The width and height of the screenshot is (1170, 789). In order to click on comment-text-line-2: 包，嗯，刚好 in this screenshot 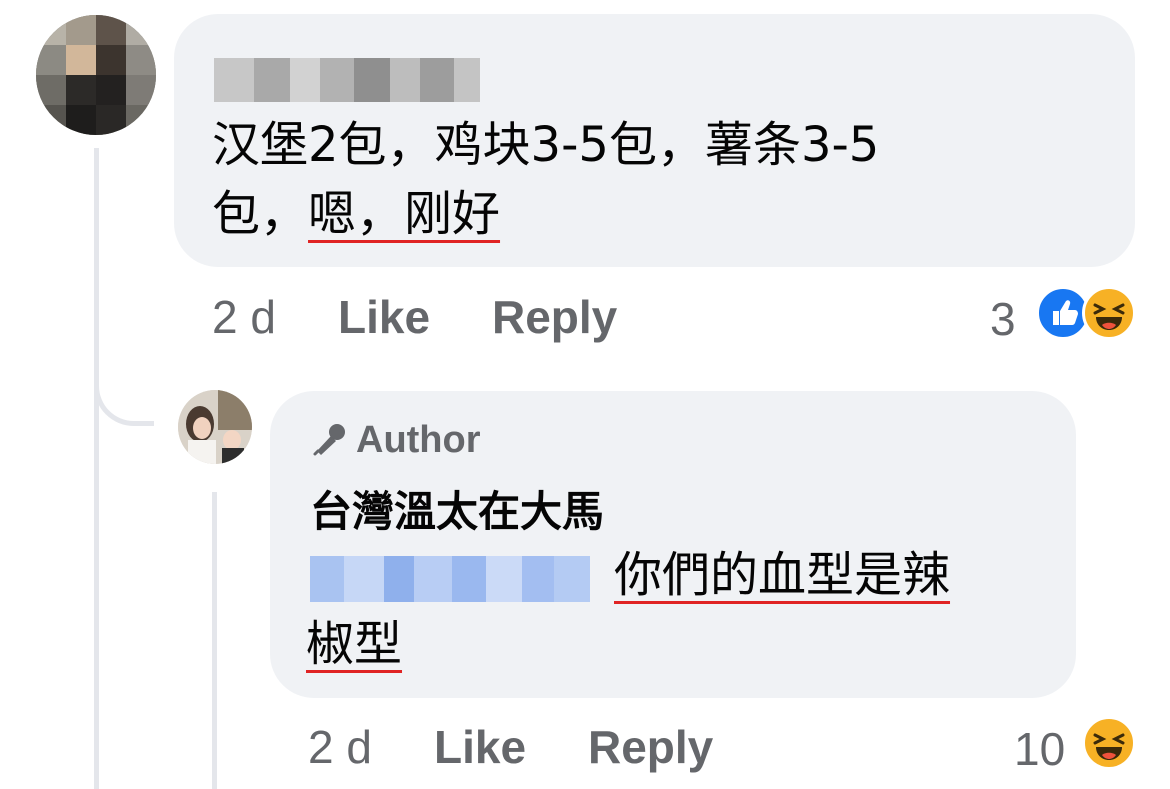, I will do `click(356, 214)`.